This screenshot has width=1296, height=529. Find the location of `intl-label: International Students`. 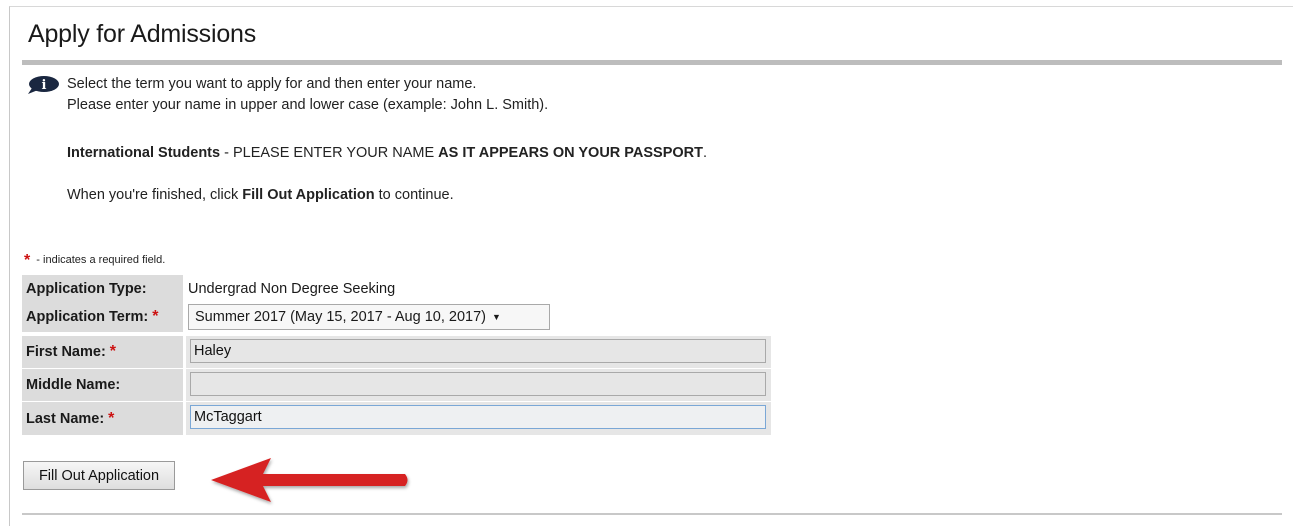

intl-label: International Students is located at coordinates (144, 153).